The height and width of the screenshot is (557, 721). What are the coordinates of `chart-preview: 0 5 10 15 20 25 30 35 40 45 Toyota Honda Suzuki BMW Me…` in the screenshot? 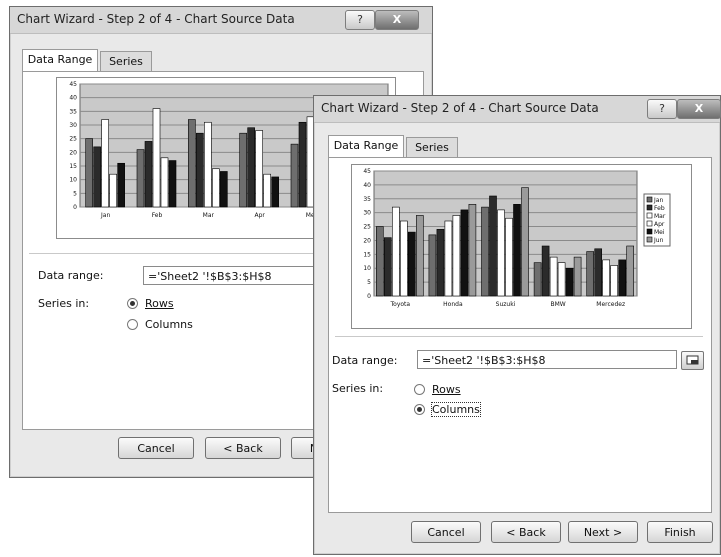 It's located at (521, 246).